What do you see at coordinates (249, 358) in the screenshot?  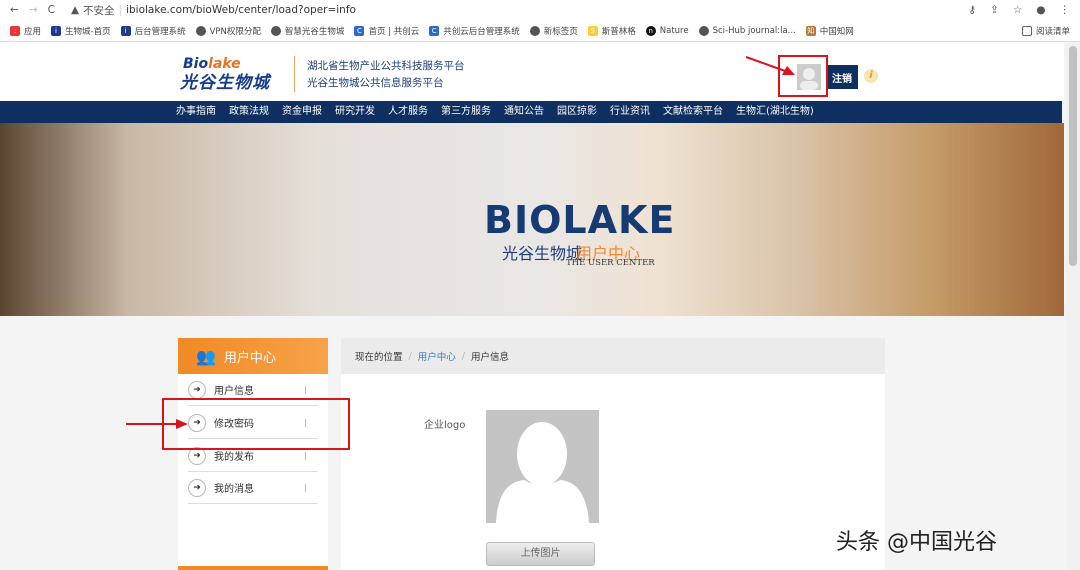 I see `sidebar-title: 用户中心` at bounding box center [249, 358].